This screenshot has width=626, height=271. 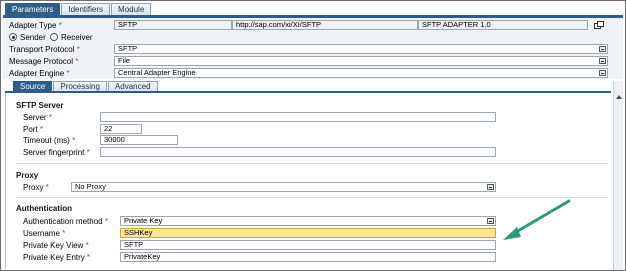 What do you see at coordinates (65, 221) in the screenshot?
I see `auth-method-label: Authentication method *` at bounding box center [65, 221].